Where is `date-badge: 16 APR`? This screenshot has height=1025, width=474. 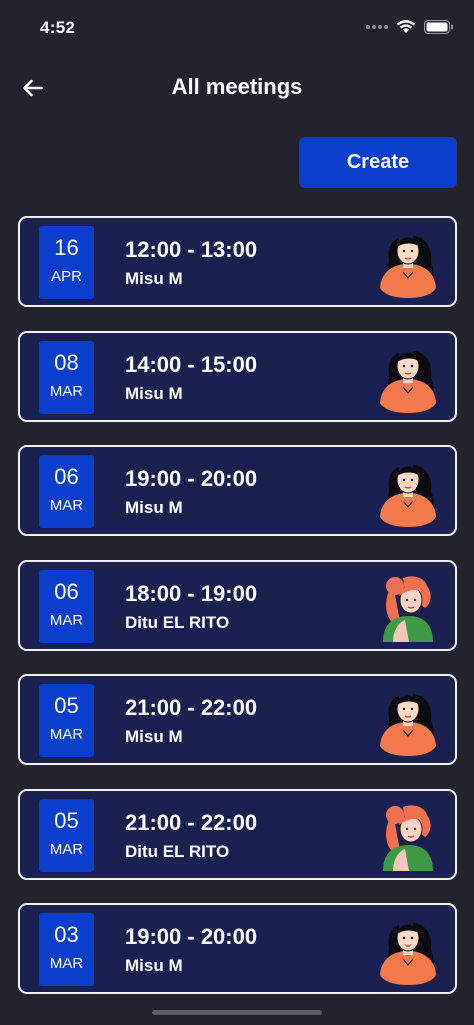
date-badge: 16 APR is located at coordinates (66, 262).